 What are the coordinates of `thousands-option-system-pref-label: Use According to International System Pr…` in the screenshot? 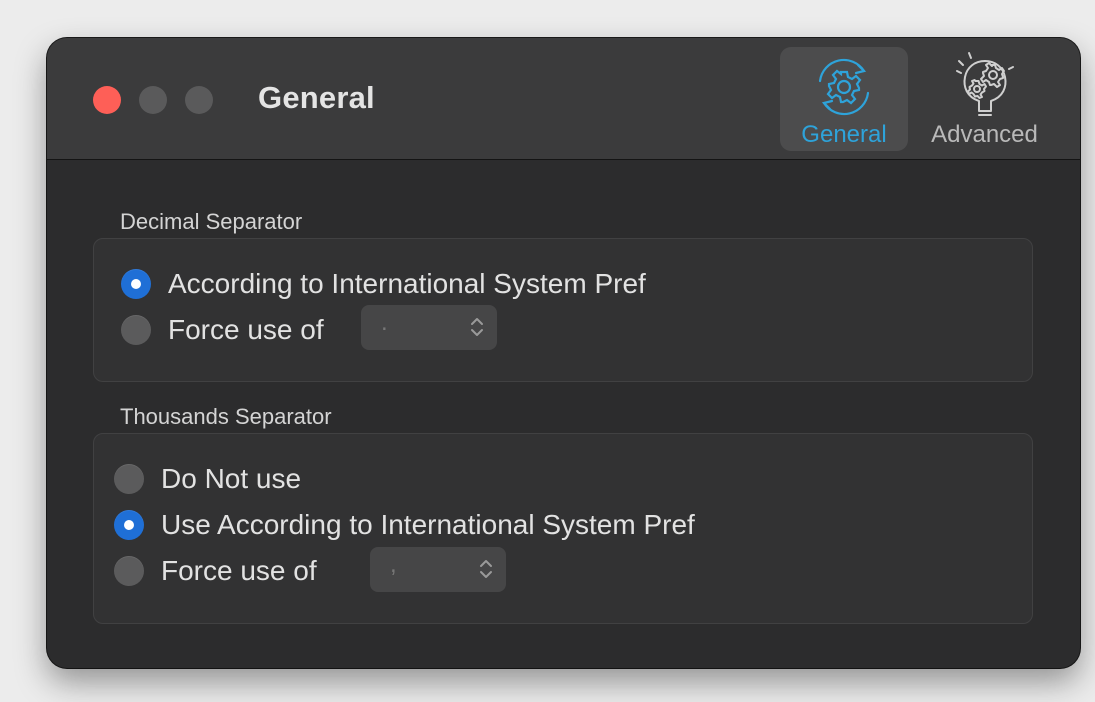 It's located at (428, 524).